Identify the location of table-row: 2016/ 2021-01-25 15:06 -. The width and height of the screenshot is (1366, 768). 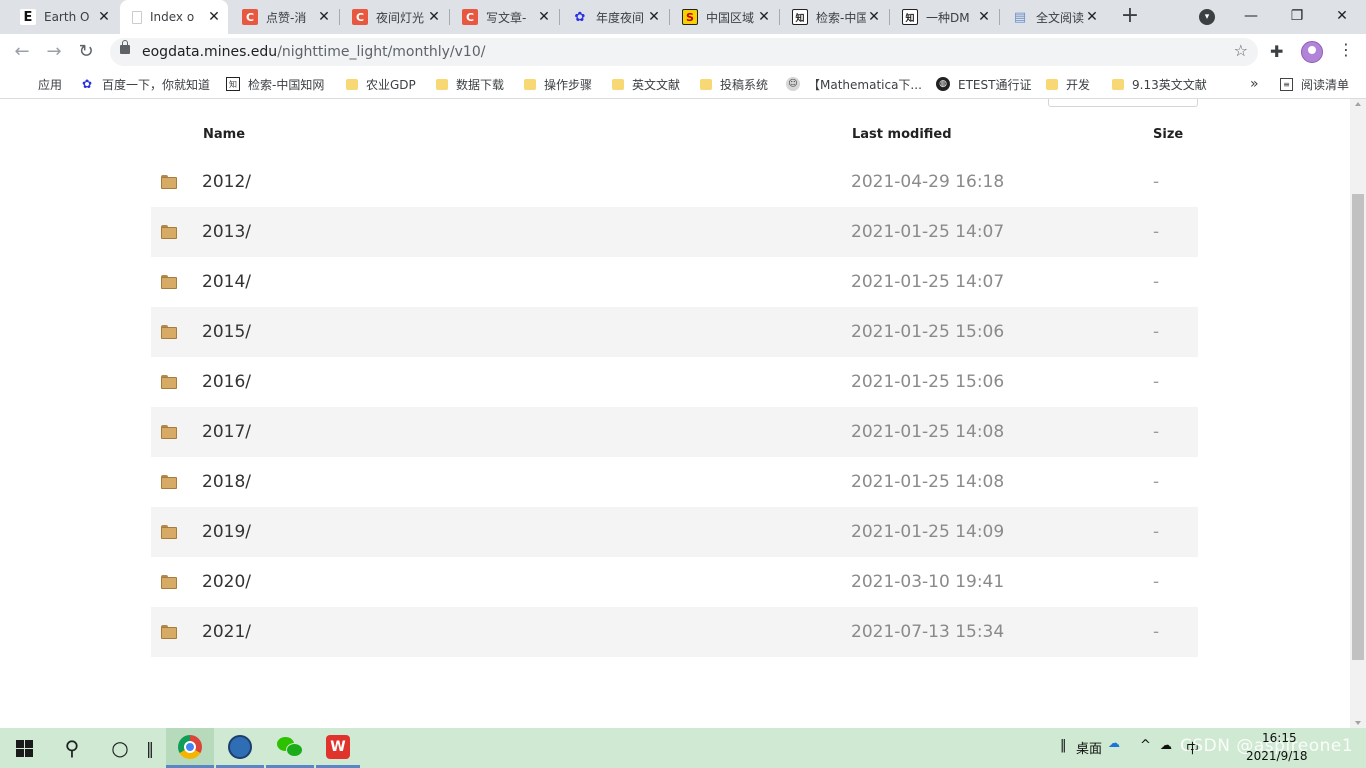
(674, 382).